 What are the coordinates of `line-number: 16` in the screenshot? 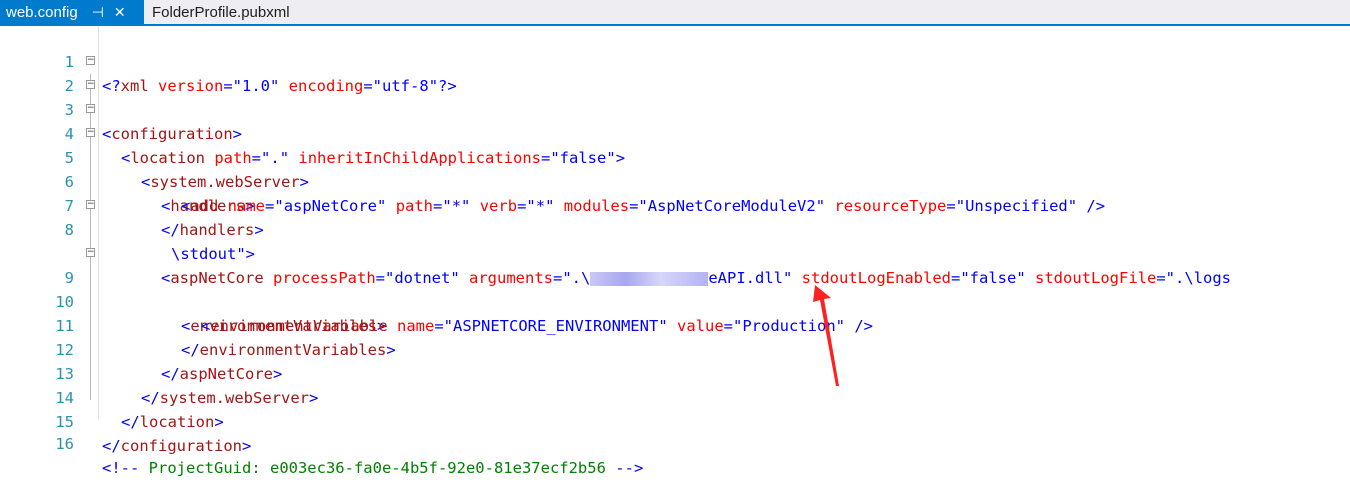 It's located at (64, 444).